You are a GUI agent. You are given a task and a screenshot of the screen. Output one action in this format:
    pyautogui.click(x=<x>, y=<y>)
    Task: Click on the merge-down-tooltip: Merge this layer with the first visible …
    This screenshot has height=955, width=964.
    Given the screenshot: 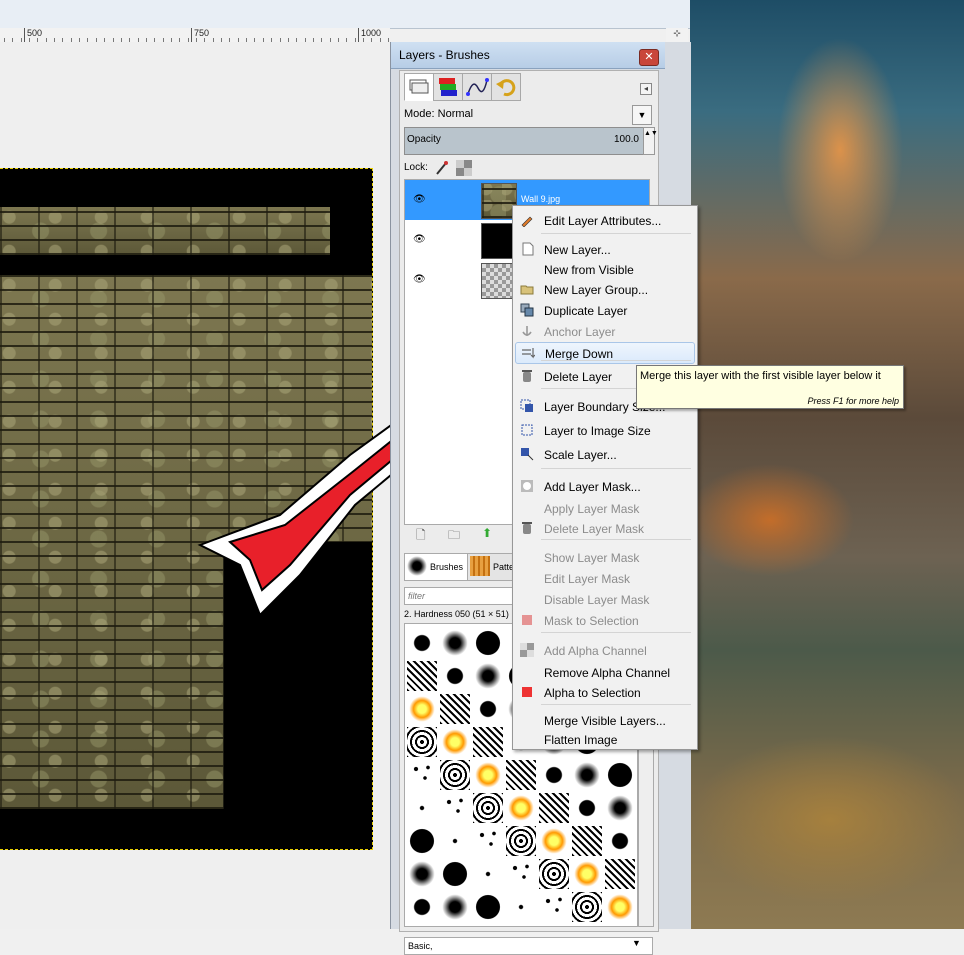 What is the action you would take?
    pyautogui.click(x=770, y=387)
    